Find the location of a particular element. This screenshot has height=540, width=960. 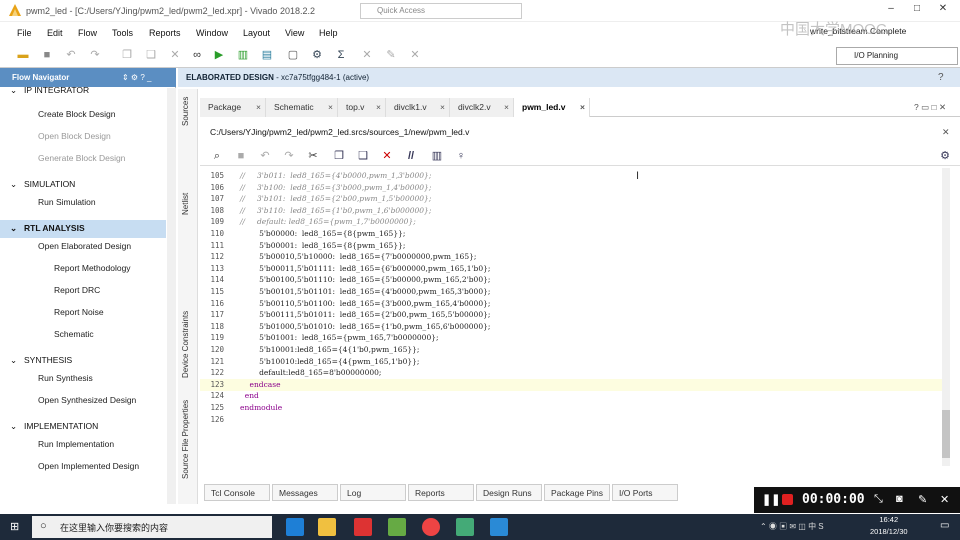

minimize-button: – is located at coordinates (891, 10).